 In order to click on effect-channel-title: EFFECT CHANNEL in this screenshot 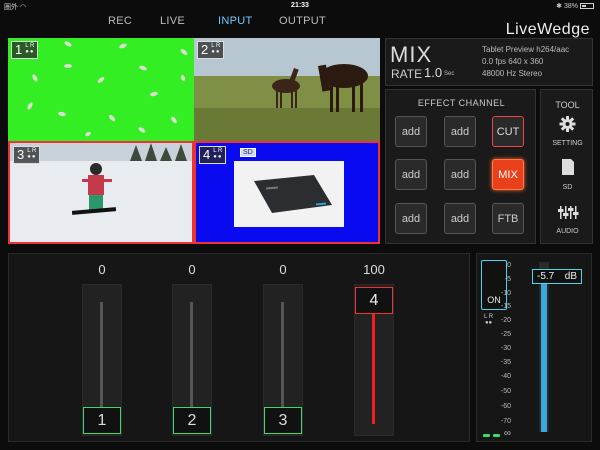, I will do `click(461, 103)`.